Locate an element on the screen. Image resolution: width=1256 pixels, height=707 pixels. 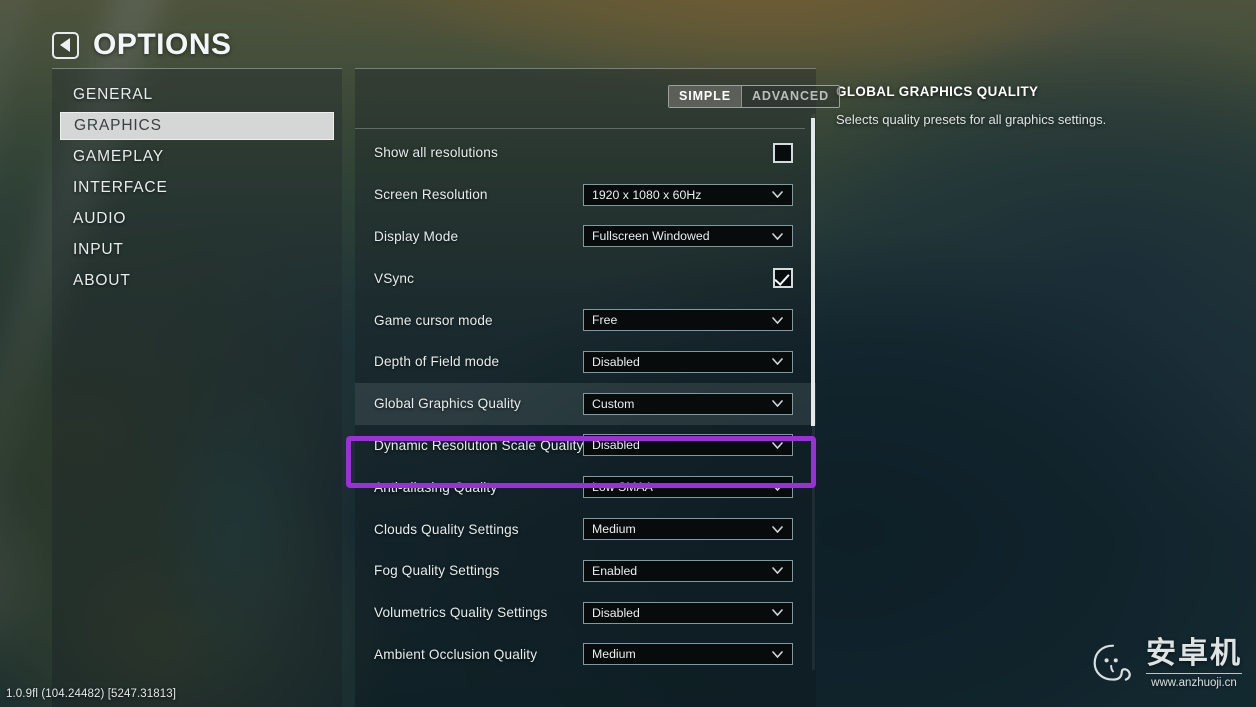
setting-dropdown: Enabled is located at coordinates (688, 570).